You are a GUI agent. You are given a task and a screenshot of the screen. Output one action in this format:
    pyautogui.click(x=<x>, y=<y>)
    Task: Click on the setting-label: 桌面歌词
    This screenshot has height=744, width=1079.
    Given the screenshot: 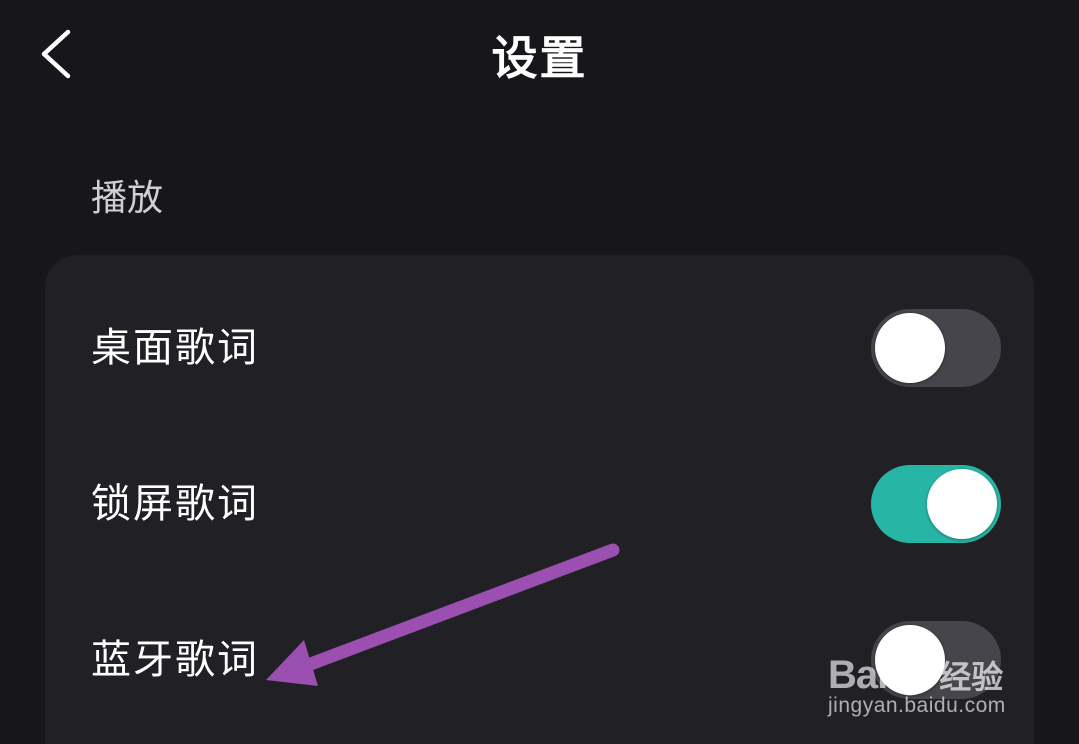 What is the action you would take?
    pyautogui.click(x=175, y=348)
    